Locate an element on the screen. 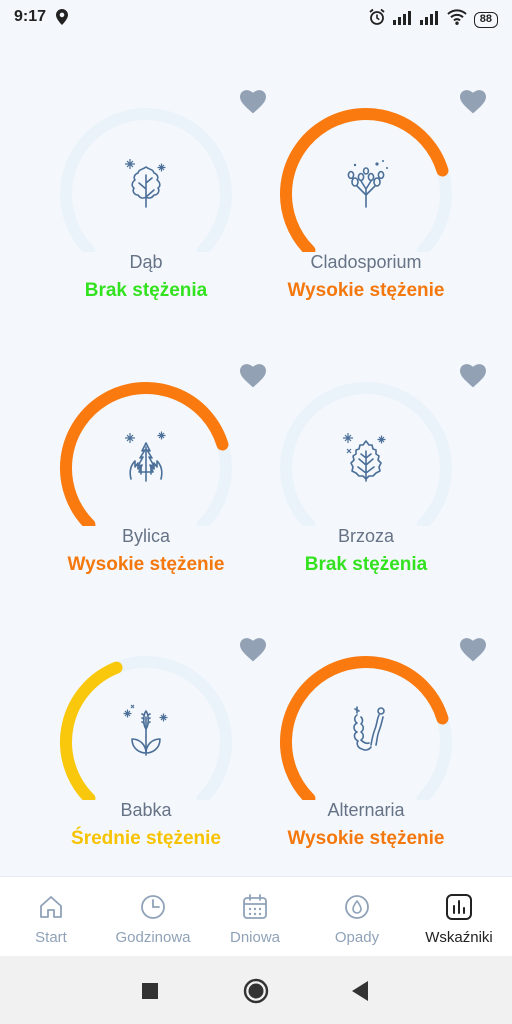 This screenshot has width=512, height=1024. allergen-card-bylica: Bylica Wysokie stężenie is located at coordinates (156, 474).